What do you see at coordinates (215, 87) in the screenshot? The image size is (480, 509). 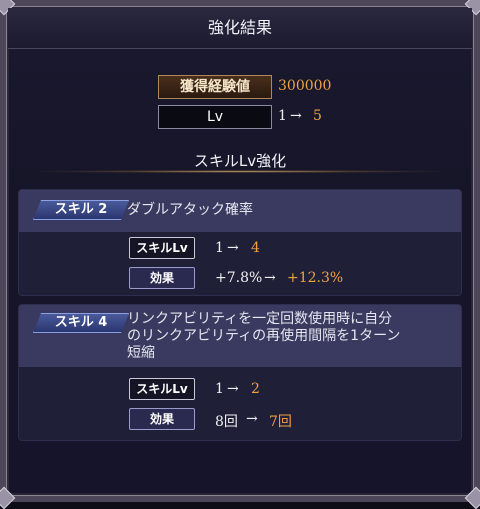 I see `exp-label: 獲得経験値` at bounding box center [215, 87].